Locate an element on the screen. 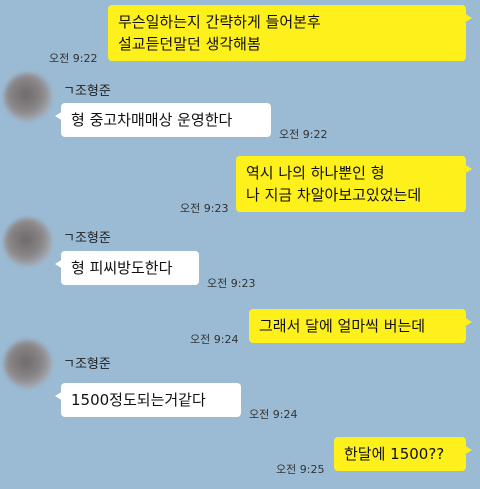  my-message-bubble: 한달에 1500?? is located at coordinates (403, 454).